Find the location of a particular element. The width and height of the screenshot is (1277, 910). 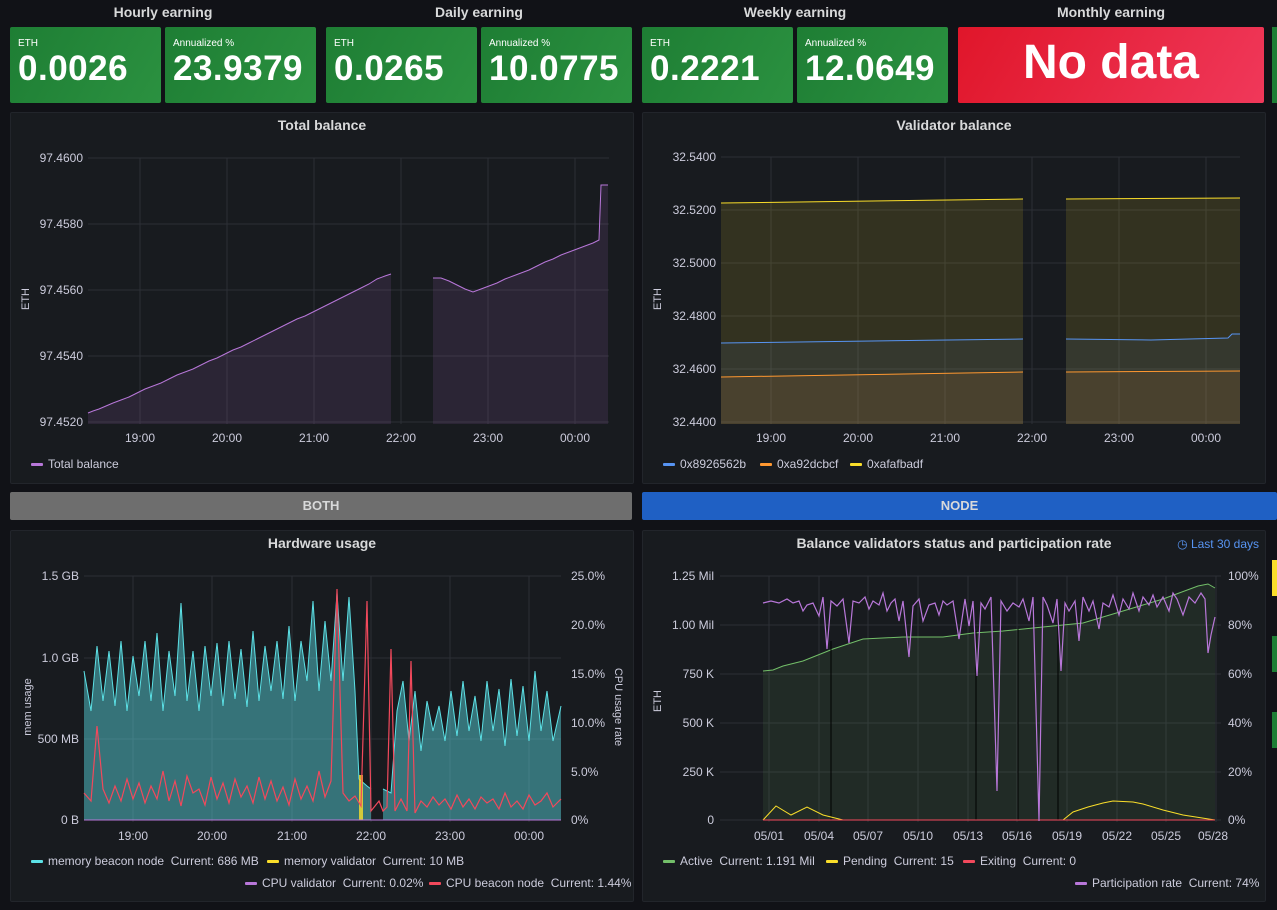

legend-item: Total balance is located at coordinates (75, 464).